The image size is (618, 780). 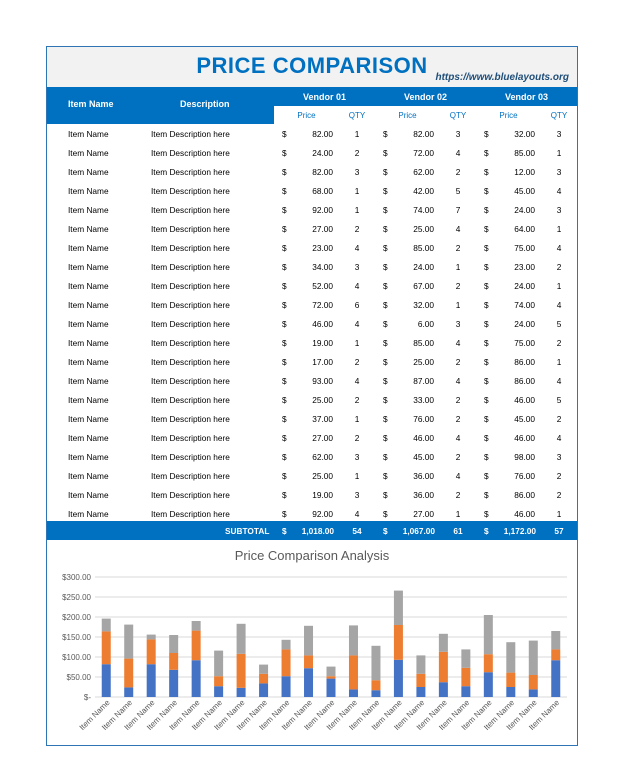 What do you see at coordinates (316, 304) in the screenshot?
I see `v1-price-cell: 72.00` at bounding box center [316, 304].